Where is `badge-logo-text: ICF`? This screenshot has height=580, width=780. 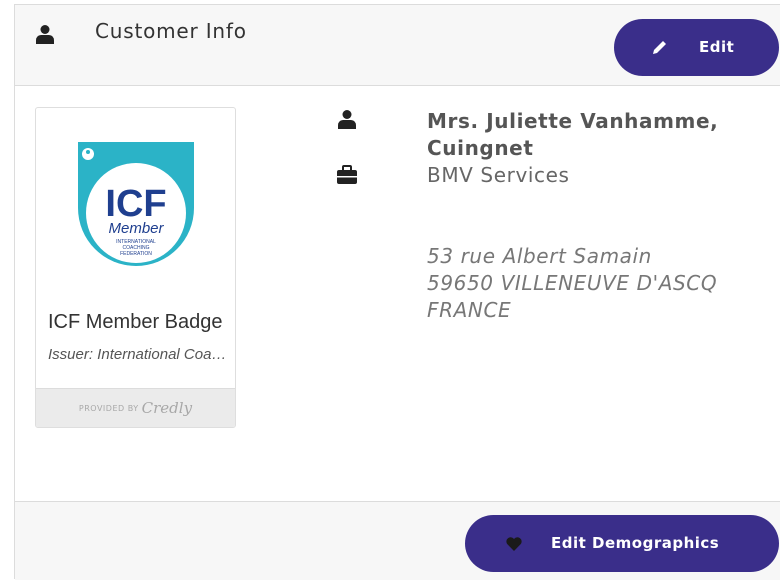
badge-logo-text: ICF is located at coordinates (135, 204).